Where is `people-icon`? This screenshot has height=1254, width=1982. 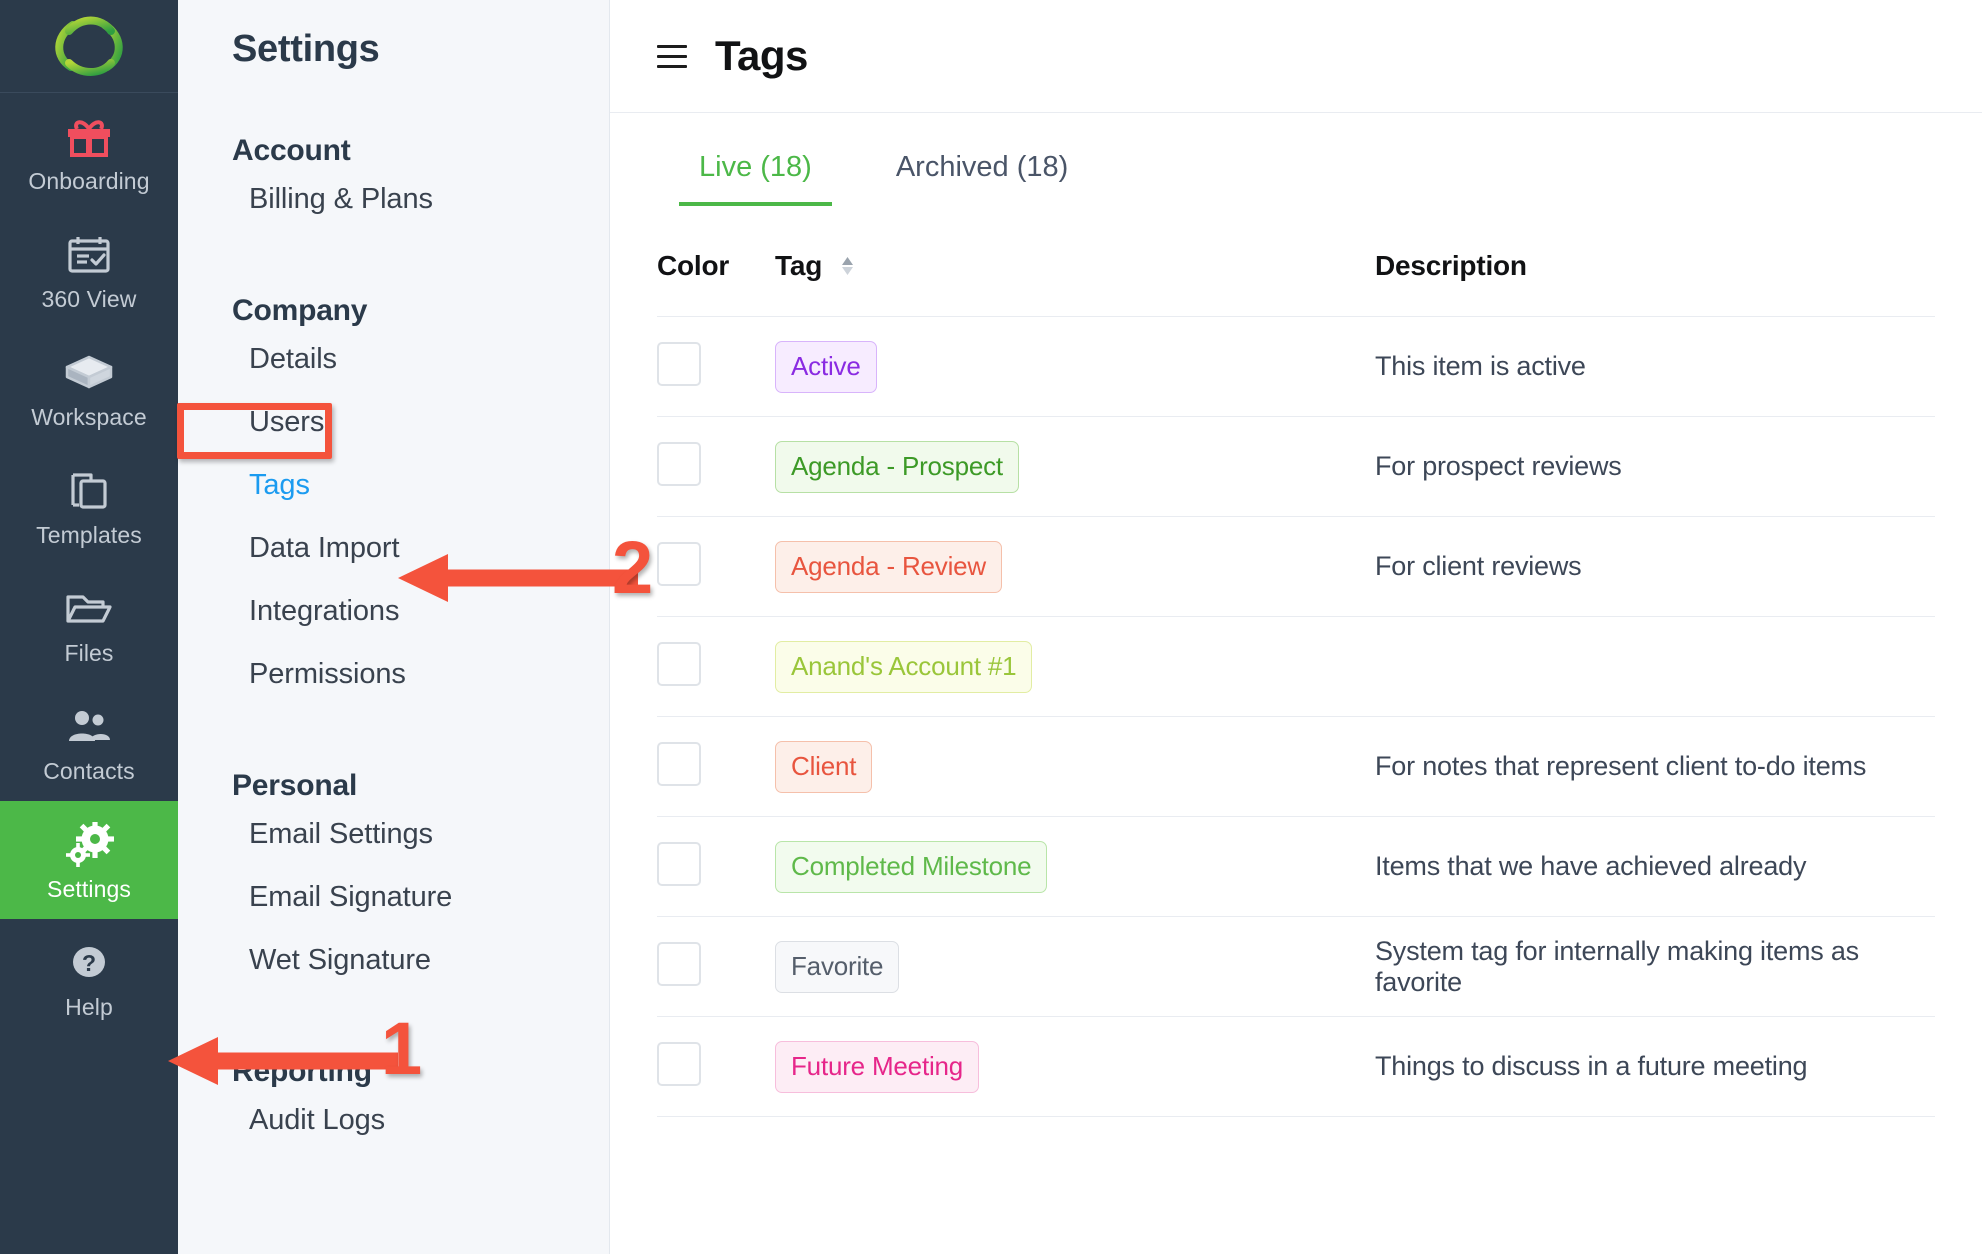 people-icon is located at coordinates (89, 727).